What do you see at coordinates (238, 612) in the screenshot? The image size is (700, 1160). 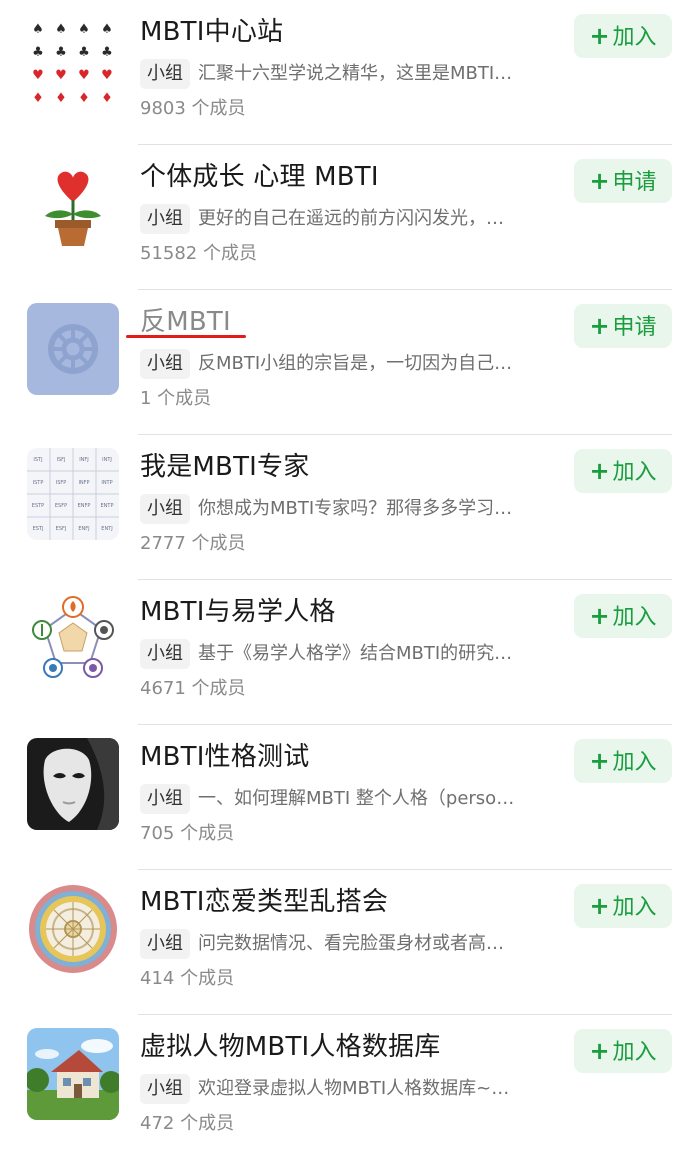 I see `group-name: MBTI与易学人格` at bounding box center [238, 612].